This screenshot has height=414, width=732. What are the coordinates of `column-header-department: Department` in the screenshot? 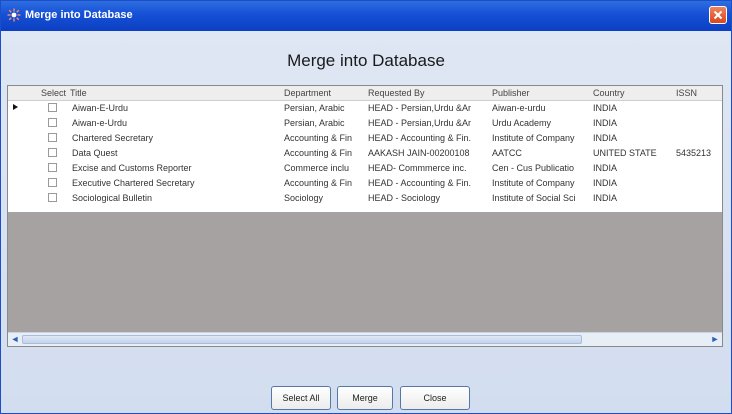 It's located at (307, 93).